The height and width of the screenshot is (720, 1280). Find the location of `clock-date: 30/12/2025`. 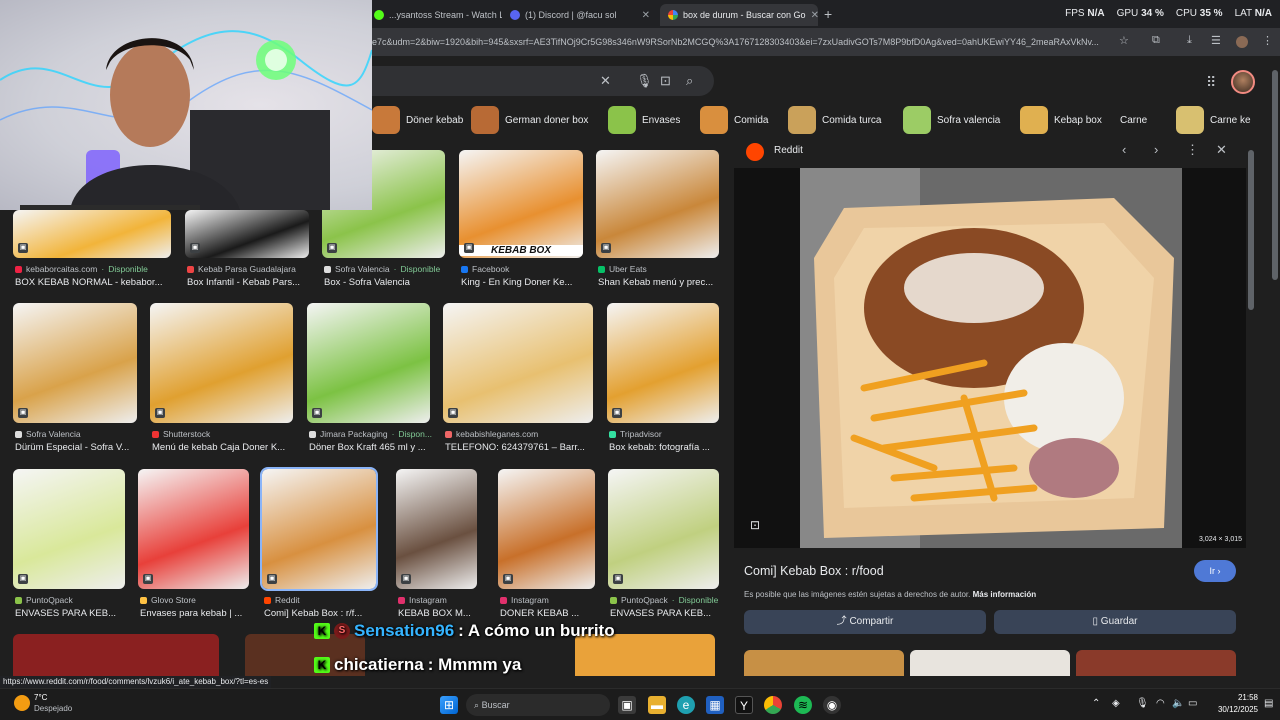

clock-date: 30/12/2025 is located at coordinates (1234, 709).